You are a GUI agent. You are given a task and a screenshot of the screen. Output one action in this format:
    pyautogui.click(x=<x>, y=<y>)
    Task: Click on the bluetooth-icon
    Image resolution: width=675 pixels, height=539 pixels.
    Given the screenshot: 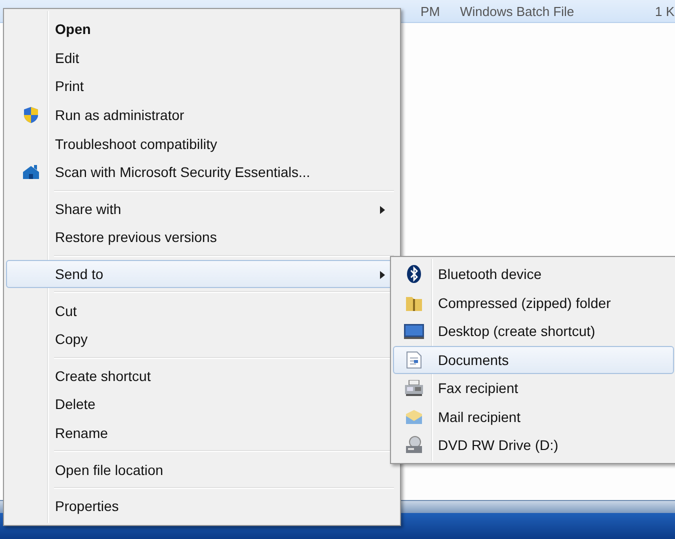 What is the action you would take?
    pyautogui.click(x=414, y=274)
    